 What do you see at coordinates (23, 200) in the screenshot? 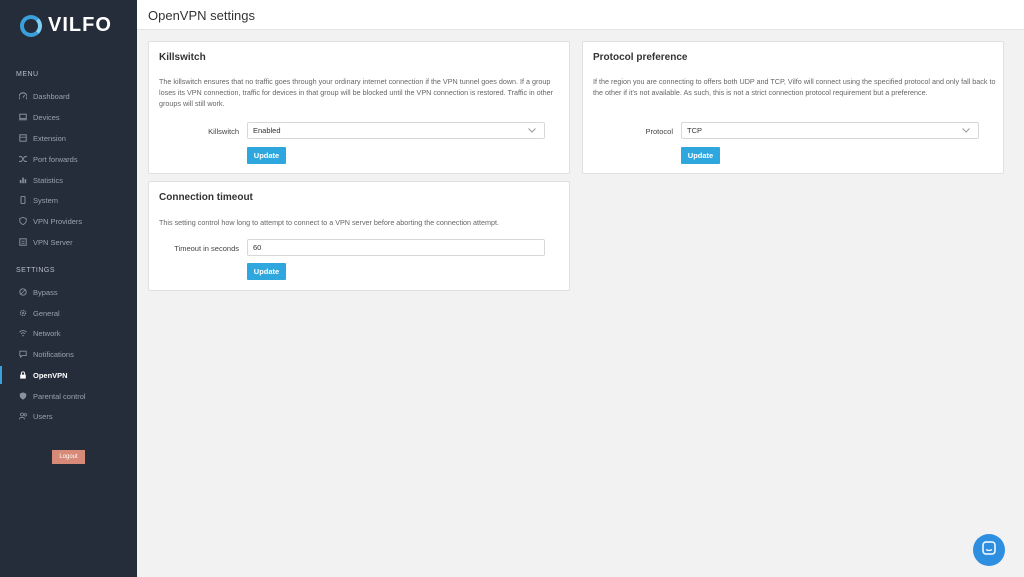
I see `system-icon` at bounding box center [23, 200].